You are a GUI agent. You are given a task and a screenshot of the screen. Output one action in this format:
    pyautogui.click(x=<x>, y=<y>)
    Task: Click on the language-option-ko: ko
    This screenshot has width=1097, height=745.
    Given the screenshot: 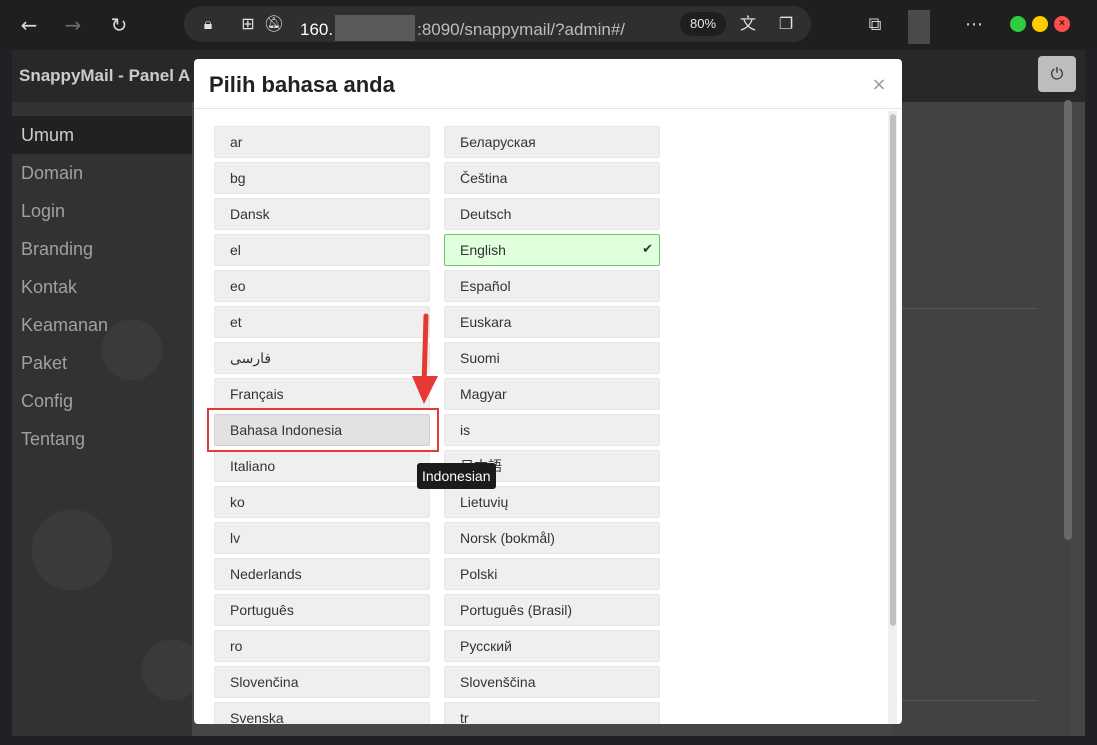 What is the action you would take?
    pyautogui.click(x=322, y=502)
    